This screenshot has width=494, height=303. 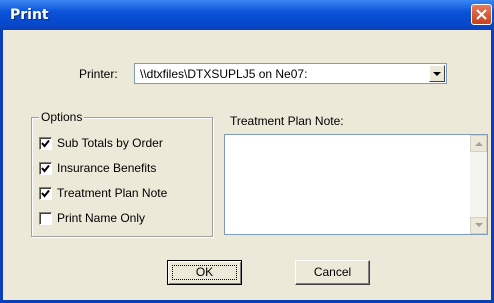 What do you see at coordinates (110, 143) in the screenshot?
I see `checkbox-label: Sub Totals by Order` at bounding box center [110, 143].